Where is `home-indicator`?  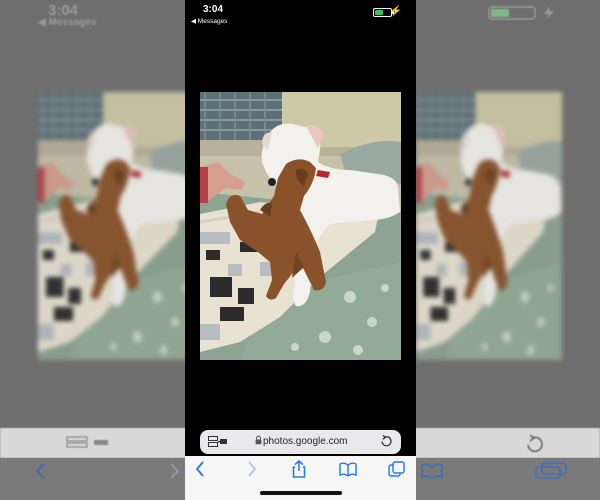
home-indicator is located at coordinates (301, 493).